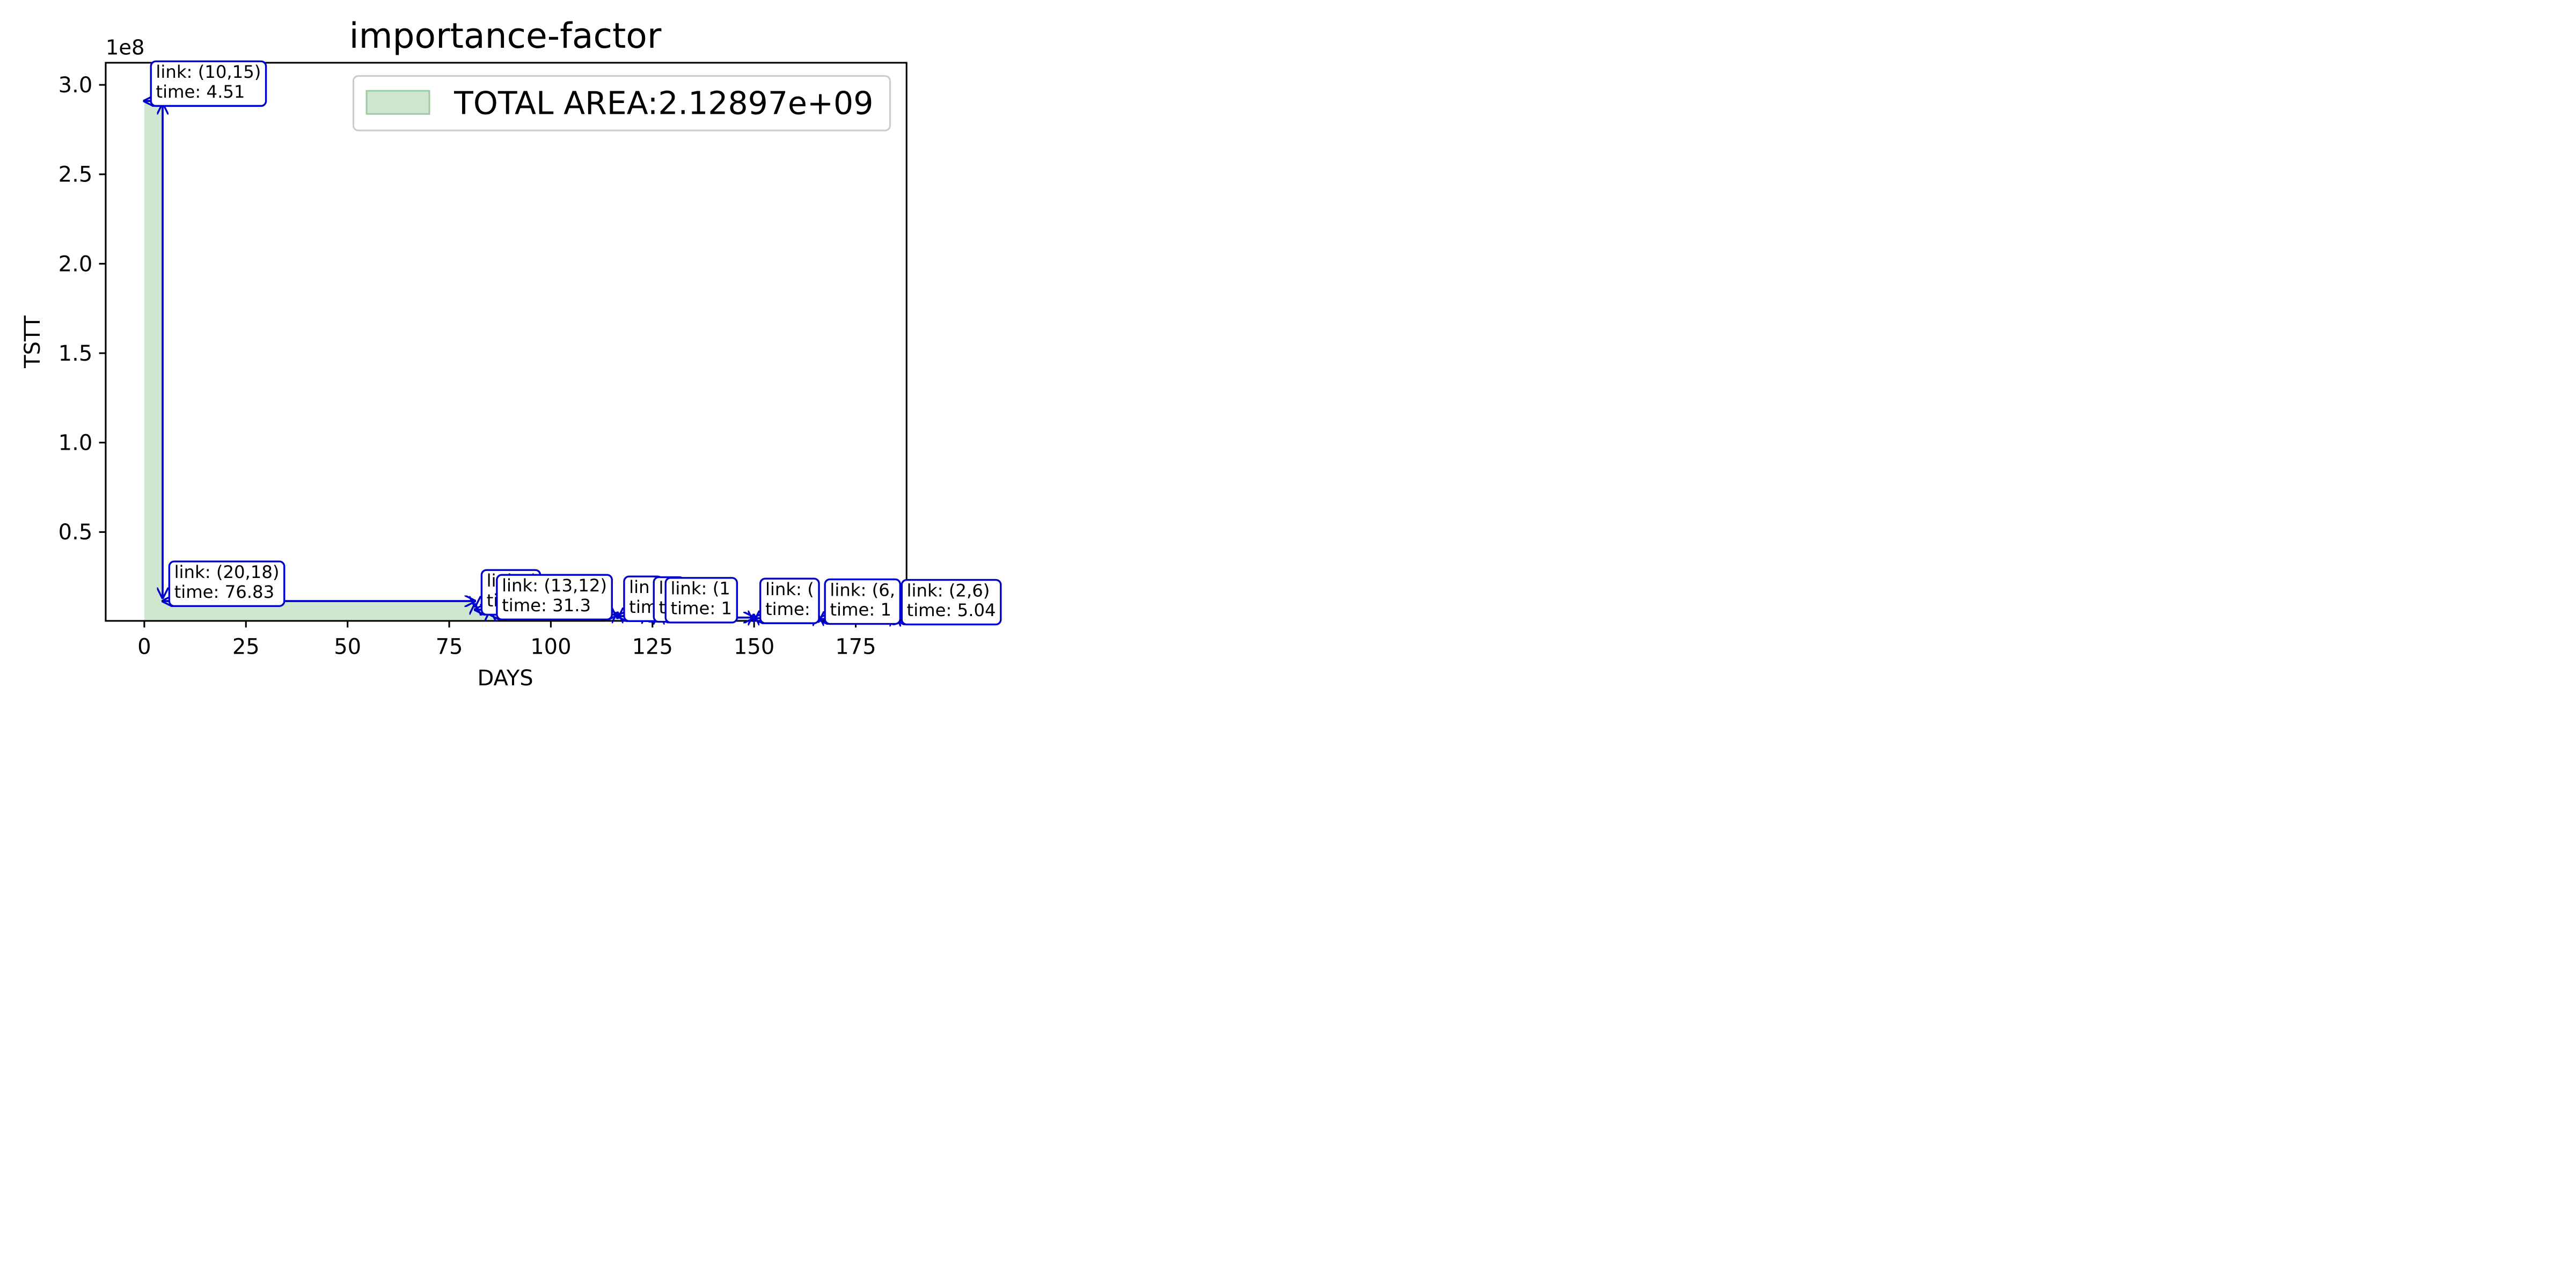  What do you see at coordinates (663, 103) in the screenshot?
I see `legend-label: TOTAL AREA:2.12897e+09` at bounding box center [663, 103].